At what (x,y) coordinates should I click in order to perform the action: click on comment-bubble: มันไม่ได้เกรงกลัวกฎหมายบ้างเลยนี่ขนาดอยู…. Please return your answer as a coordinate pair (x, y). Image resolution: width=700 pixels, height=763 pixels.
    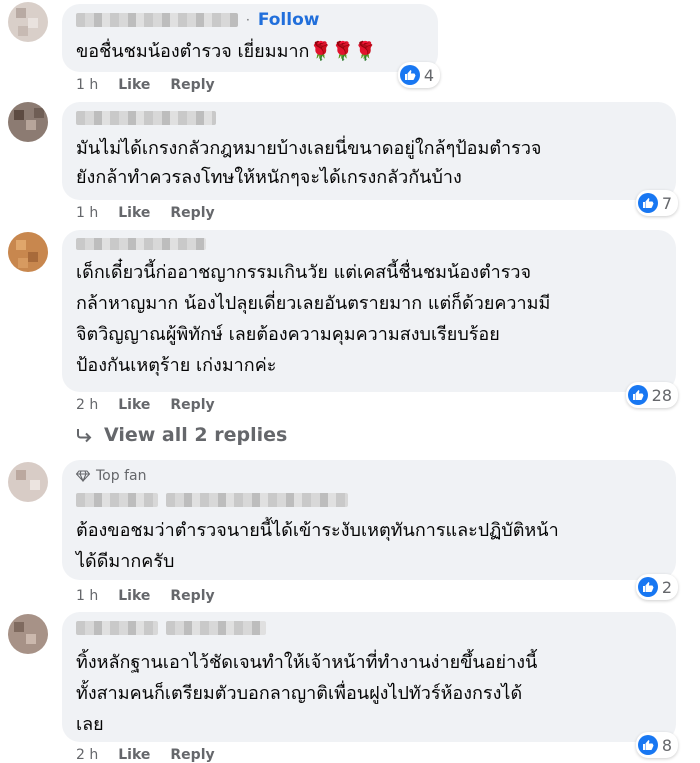
    Looking at the image, I should click on (370, 159).